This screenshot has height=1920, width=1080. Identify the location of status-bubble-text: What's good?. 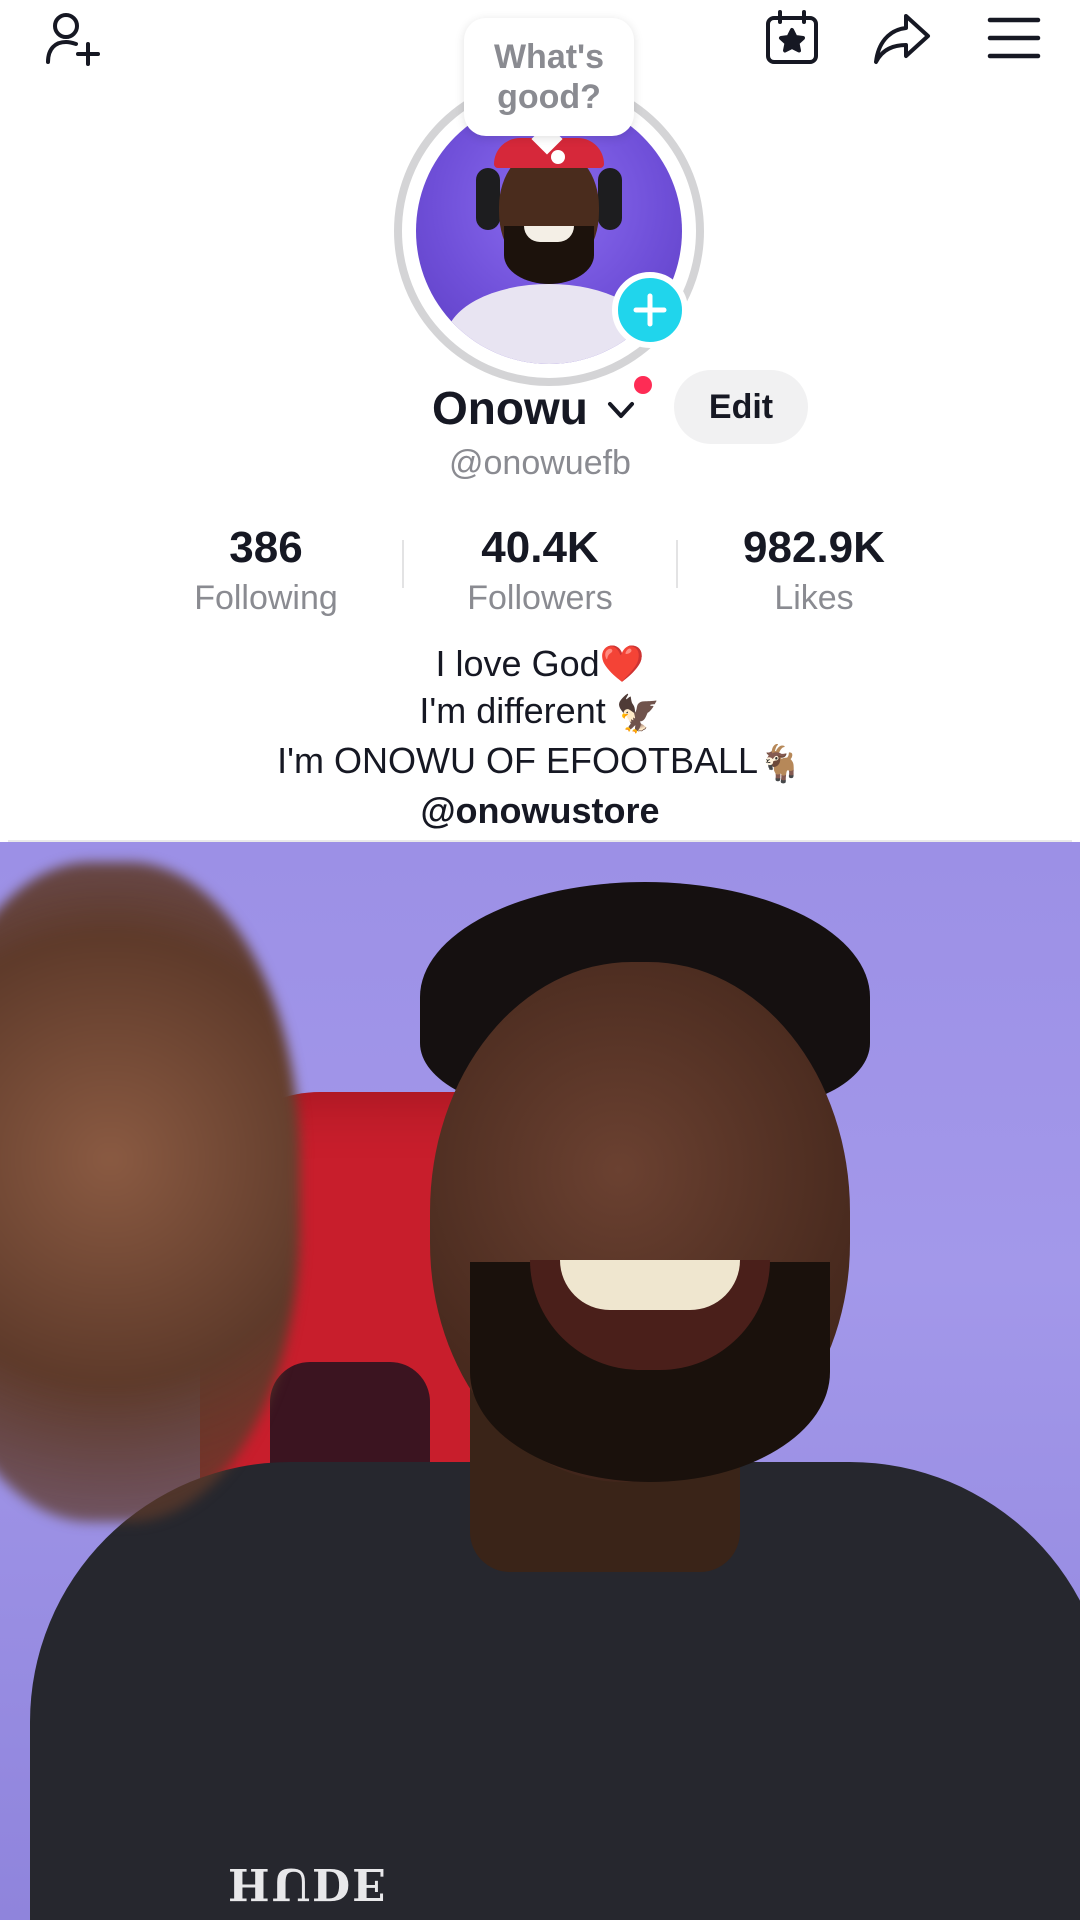
(549, 77).